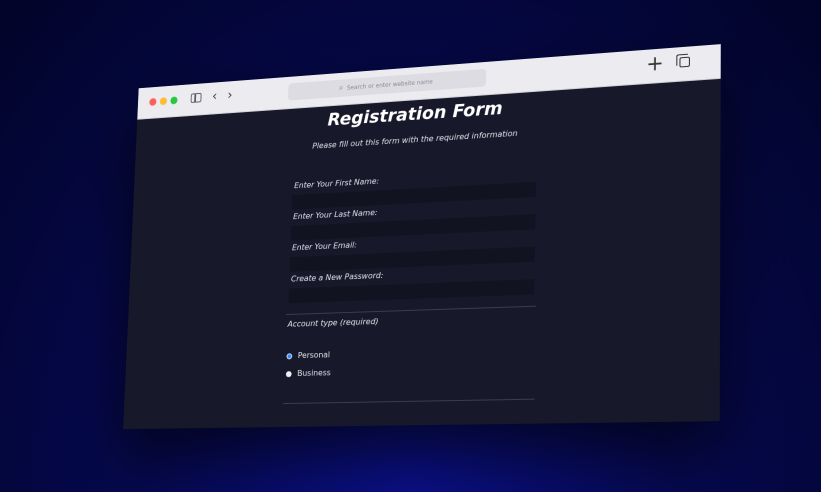 This screenshot has height=492, width=821. I want to click on sidebar-icon, so click(196, 98).